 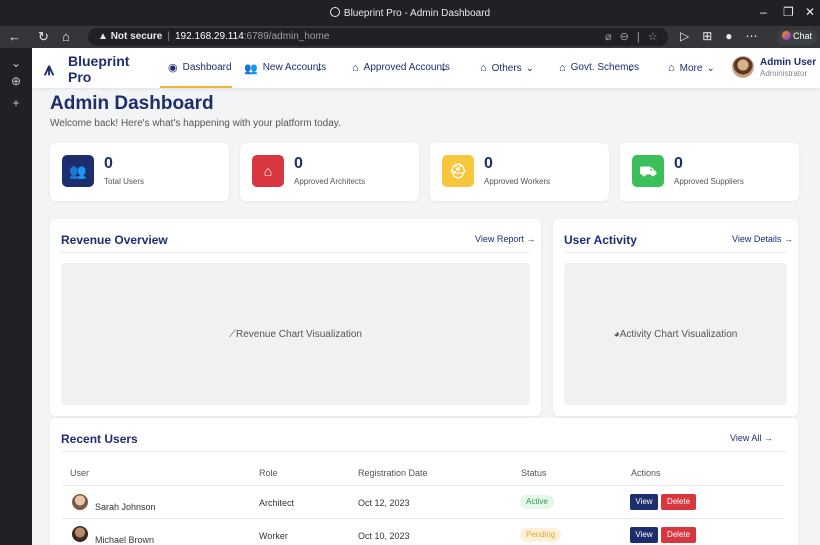 I want to click on nav-more-label: More, so click(x=691, y=68).